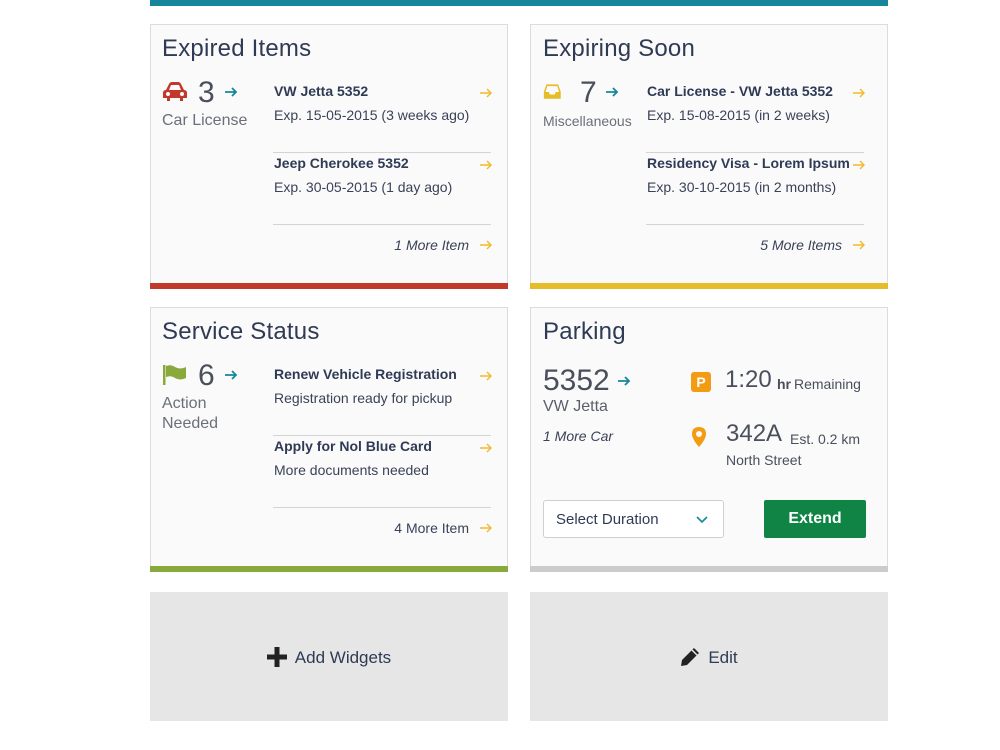  I want to click on location-pin-icon, so click(699, 437).